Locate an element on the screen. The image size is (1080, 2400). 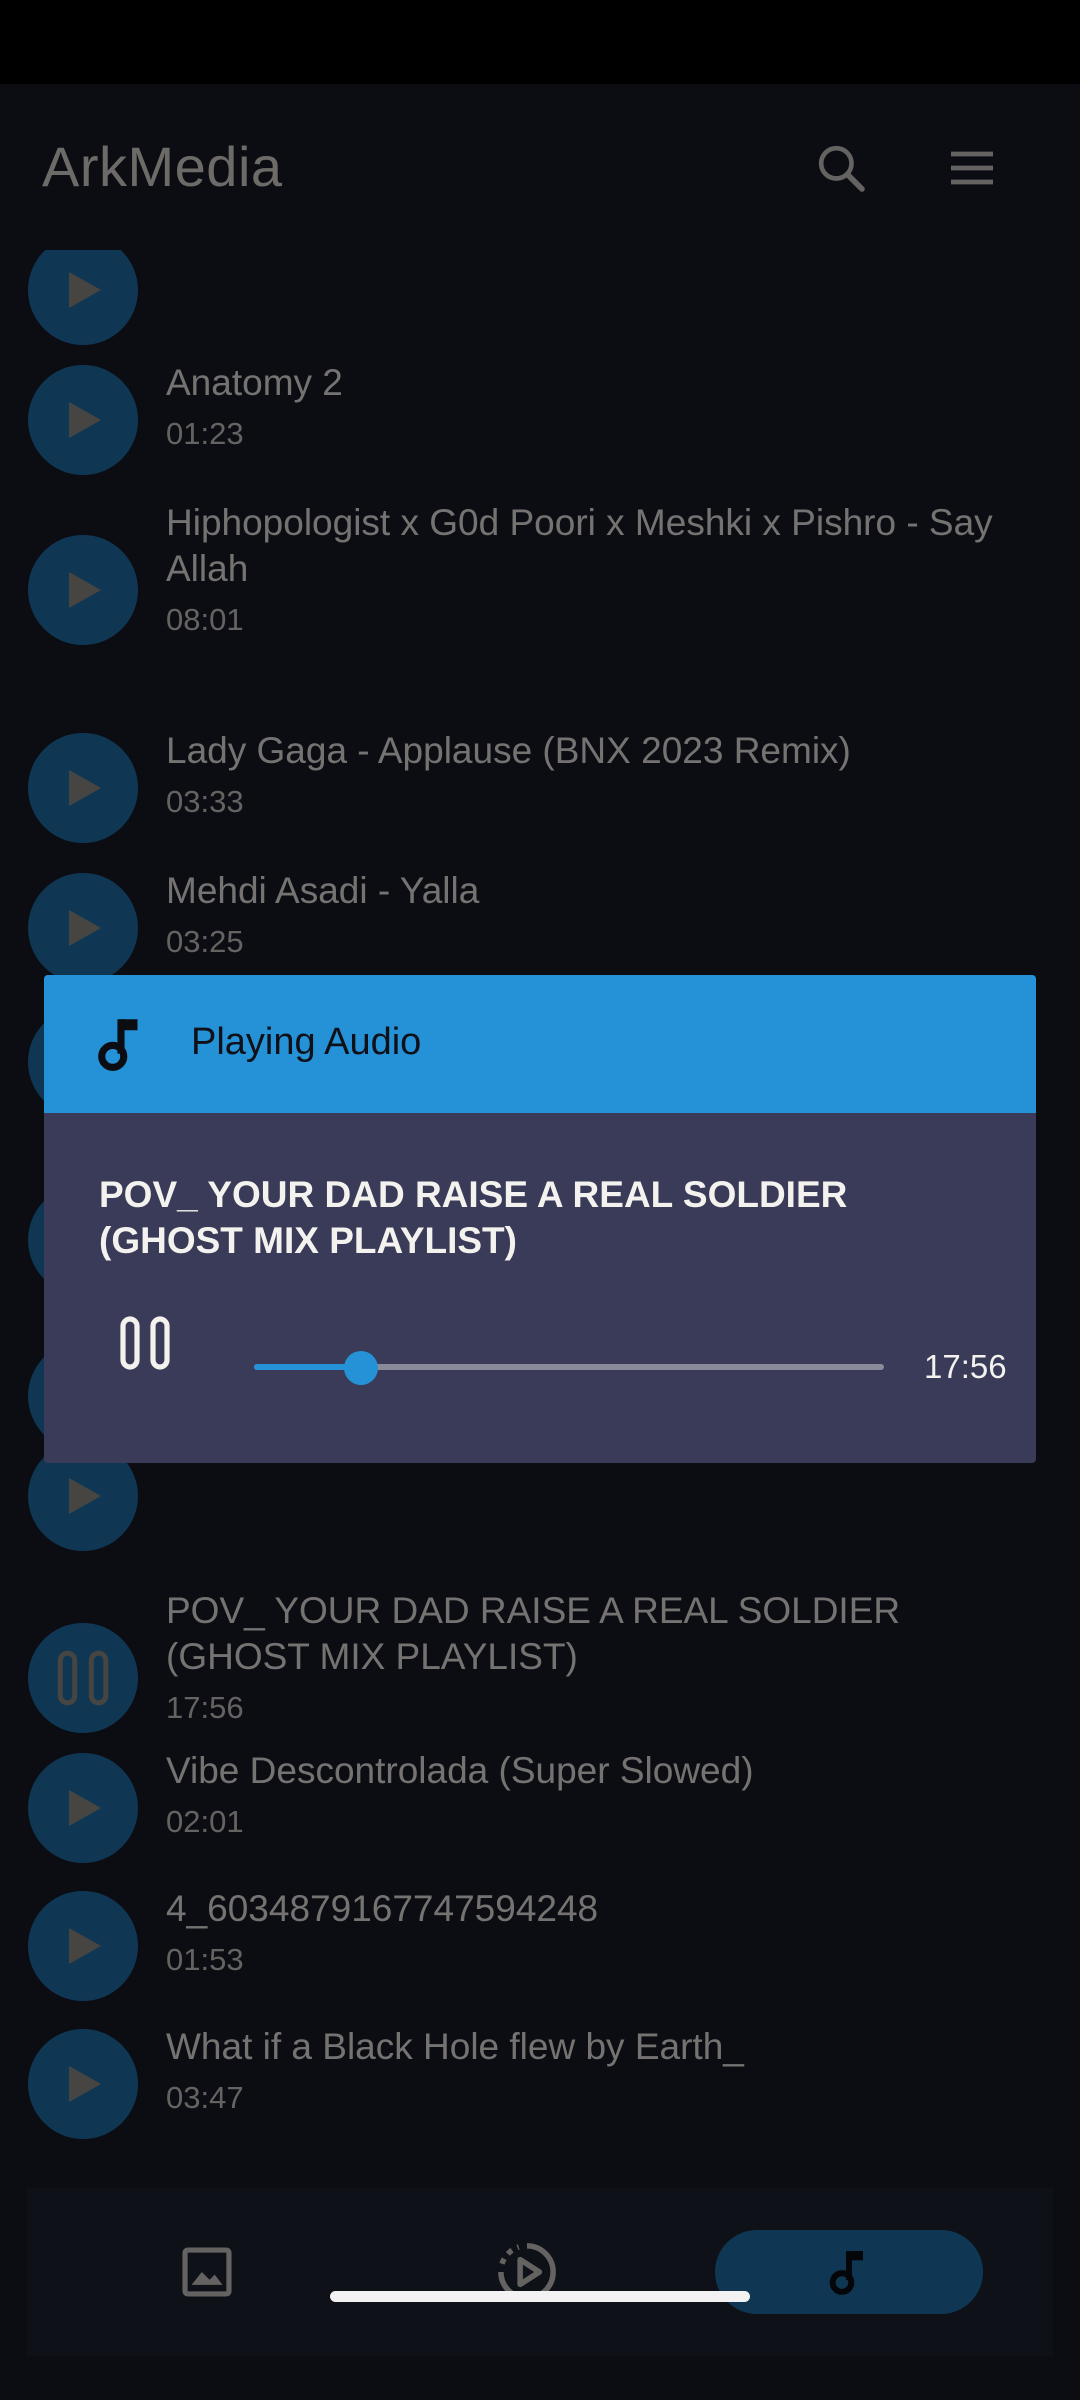
music-note-icon is located at coordinates (118, 1045).